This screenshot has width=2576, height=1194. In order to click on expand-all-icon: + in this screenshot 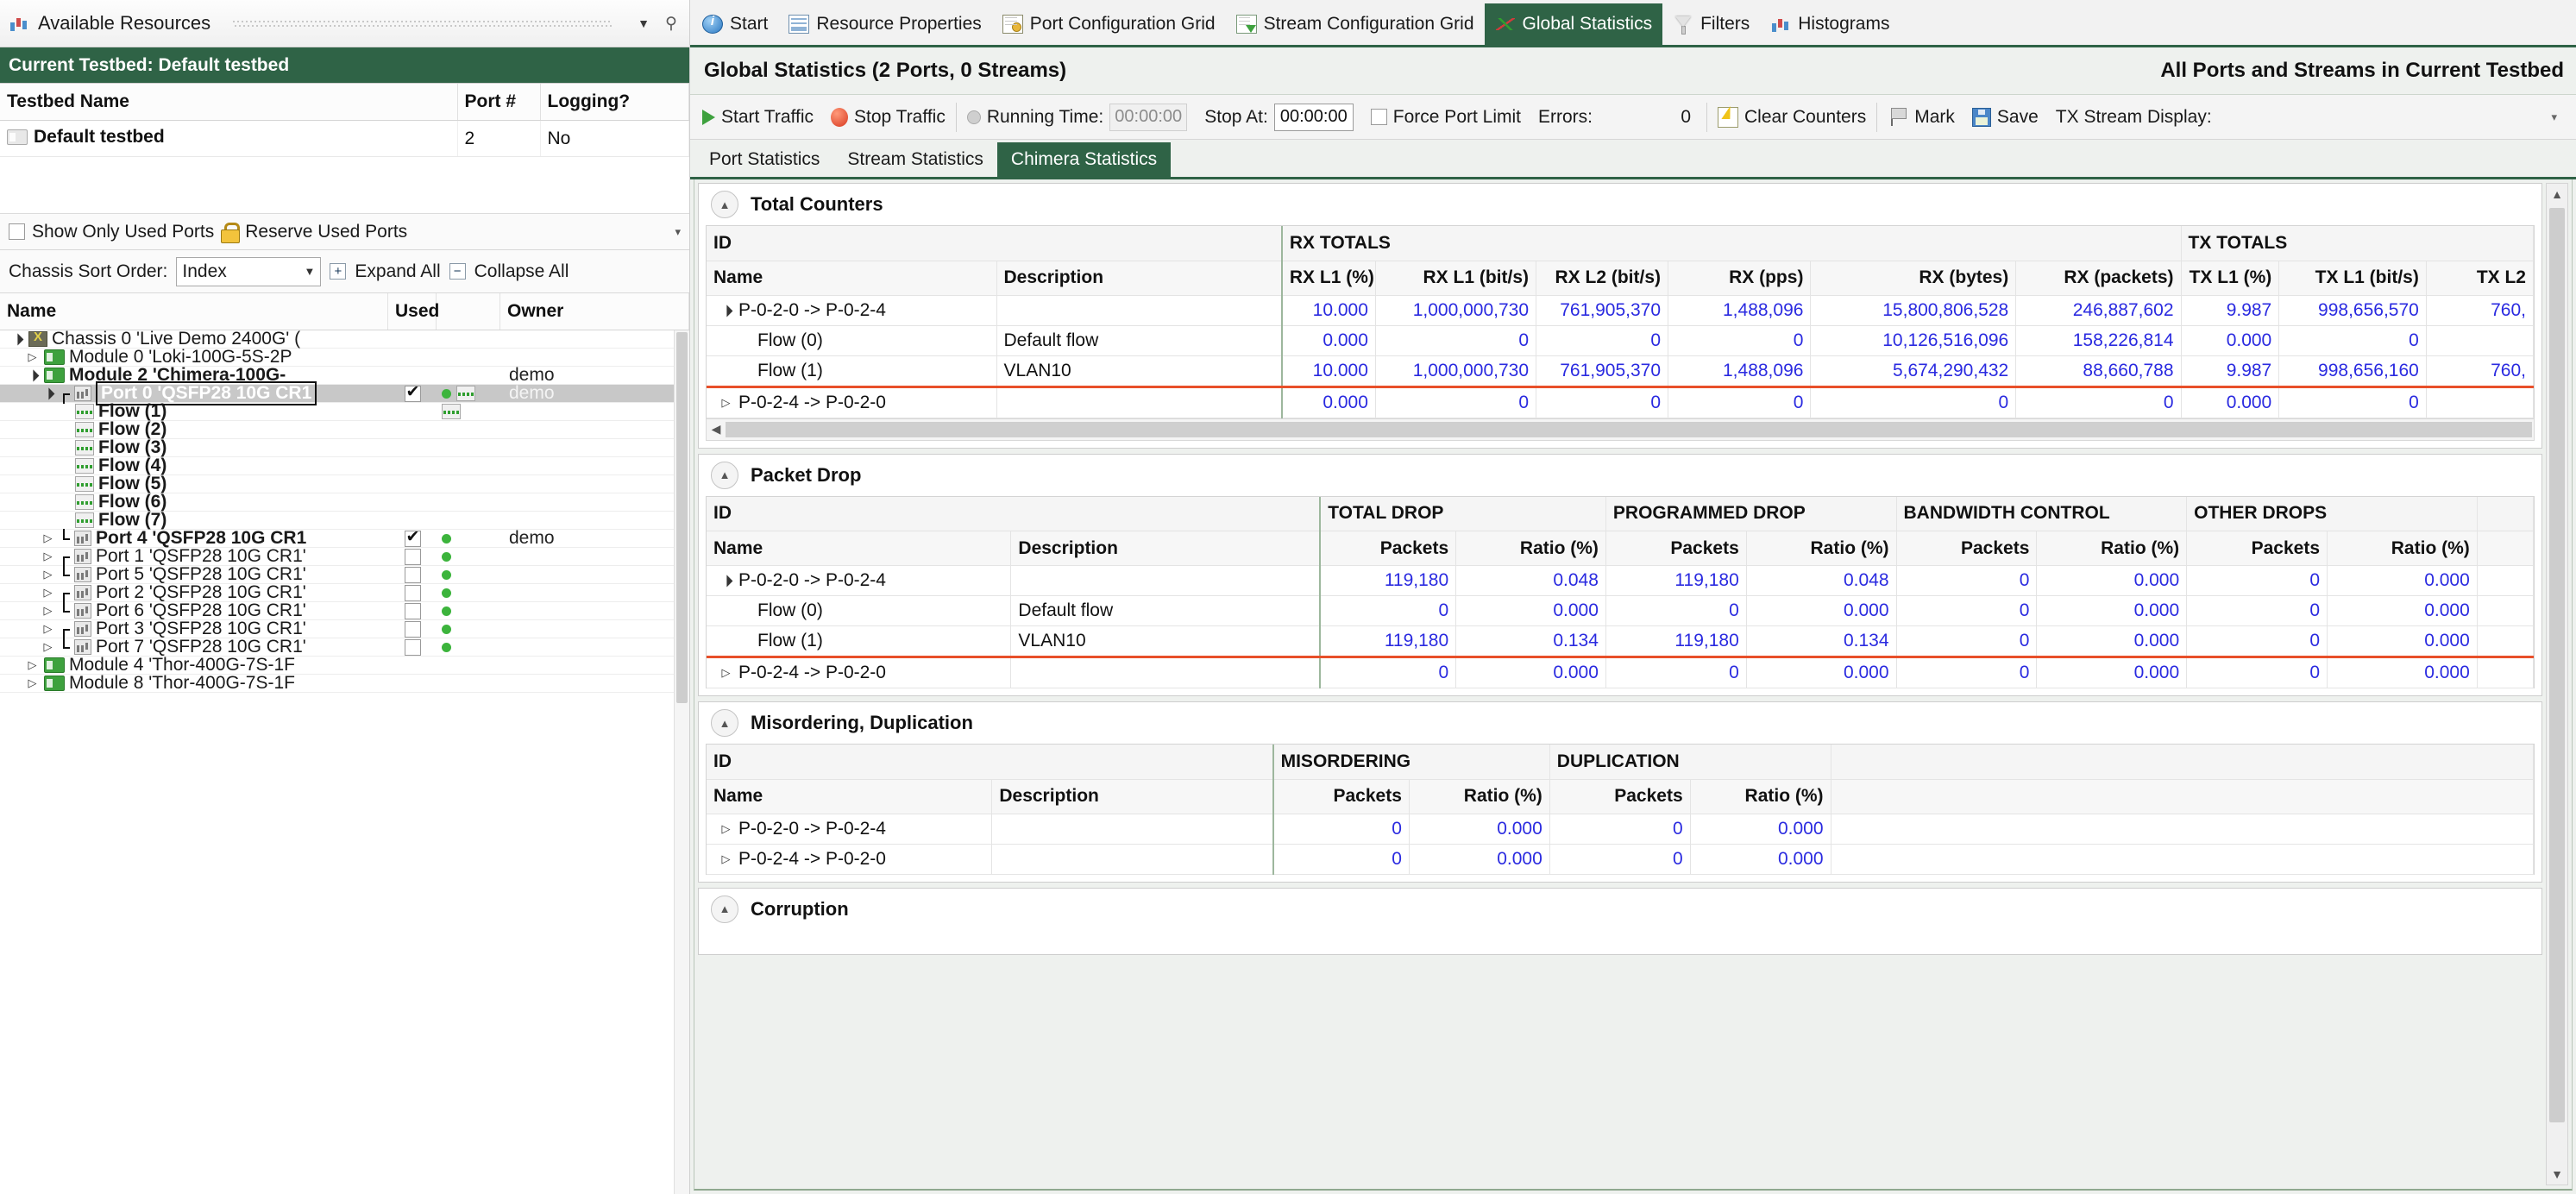, I will do `click(338, 271)`.